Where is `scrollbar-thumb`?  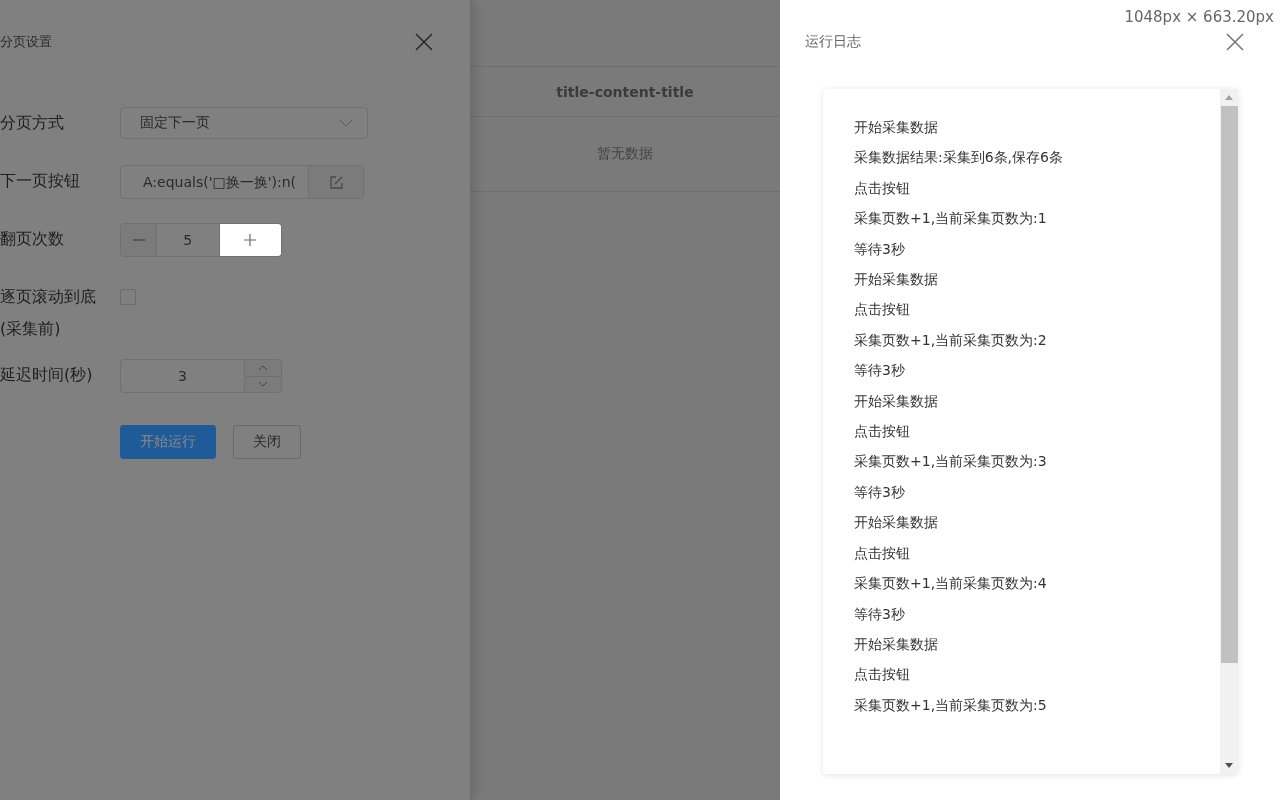
scrollbar-thumb is located at coordinates (1229, 384).